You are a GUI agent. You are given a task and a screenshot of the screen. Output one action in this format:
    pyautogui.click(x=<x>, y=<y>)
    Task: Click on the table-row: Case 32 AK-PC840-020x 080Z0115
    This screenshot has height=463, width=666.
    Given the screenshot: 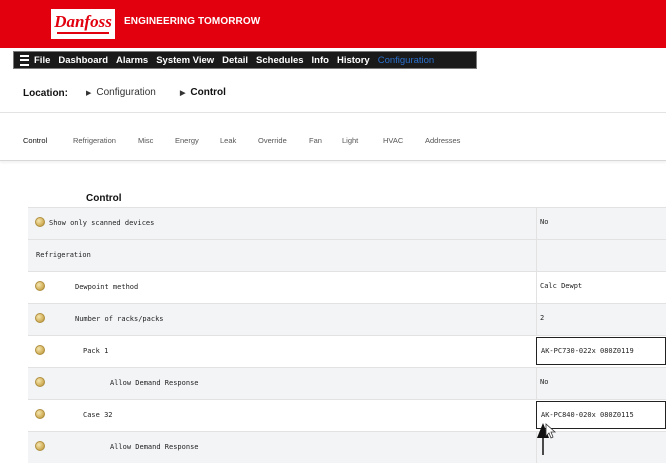 What is the action you would take?
    pyautogui.click(x=347, y=415)
    